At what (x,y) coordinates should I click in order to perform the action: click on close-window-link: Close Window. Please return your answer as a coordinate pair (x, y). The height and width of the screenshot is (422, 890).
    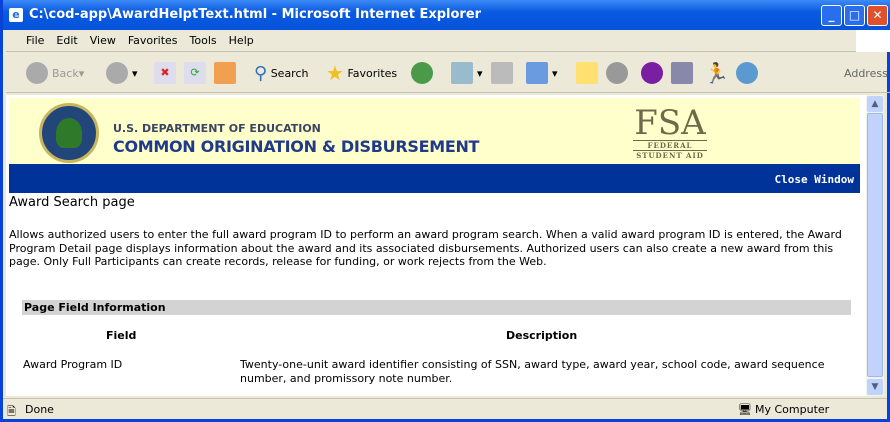
    Looking at the image, I should click on (814, 179).